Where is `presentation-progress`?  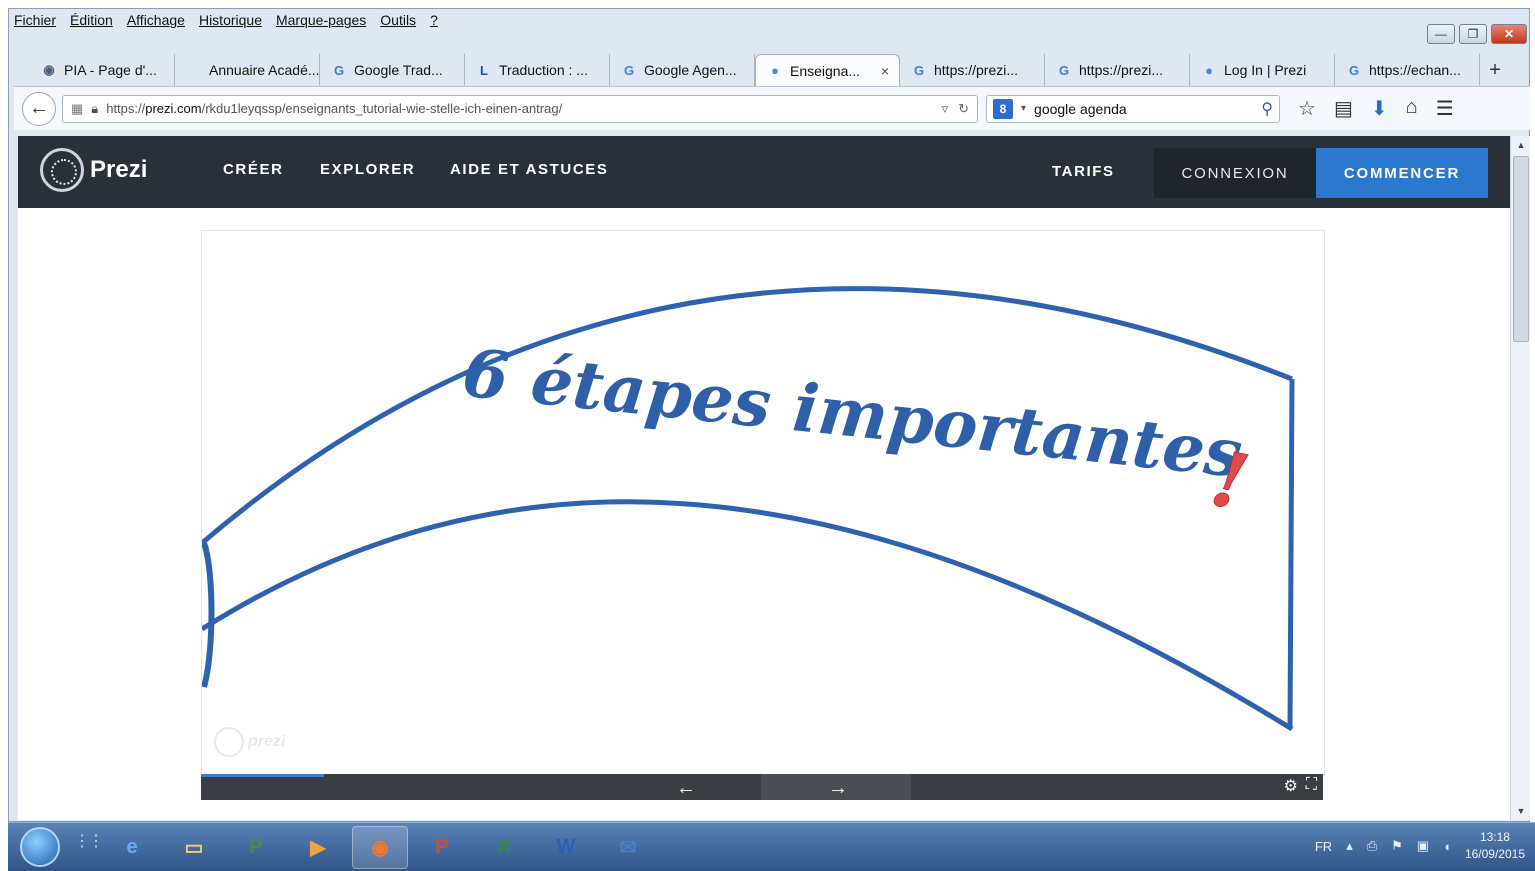 presentation-progress is located at coordinates (263, 775).